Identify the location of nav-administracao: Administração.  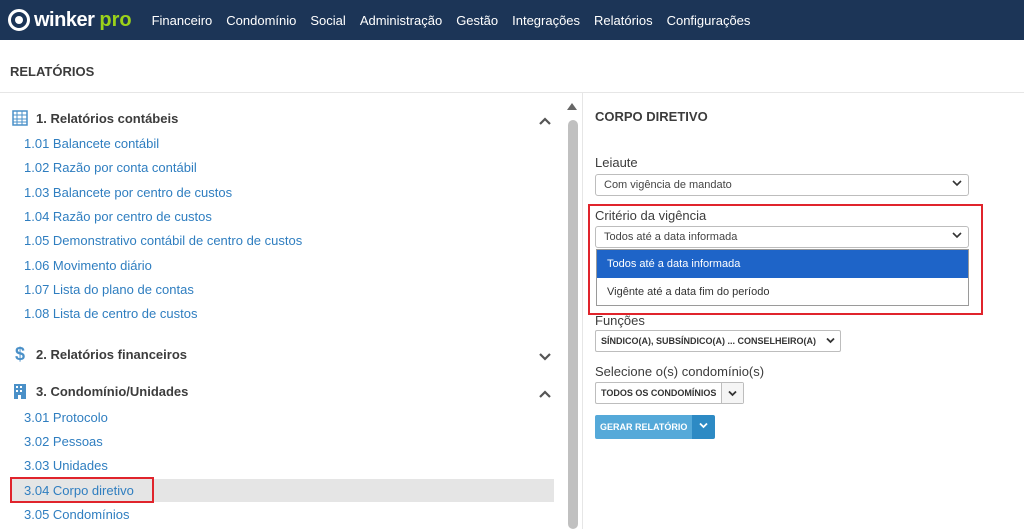
(401, 20).